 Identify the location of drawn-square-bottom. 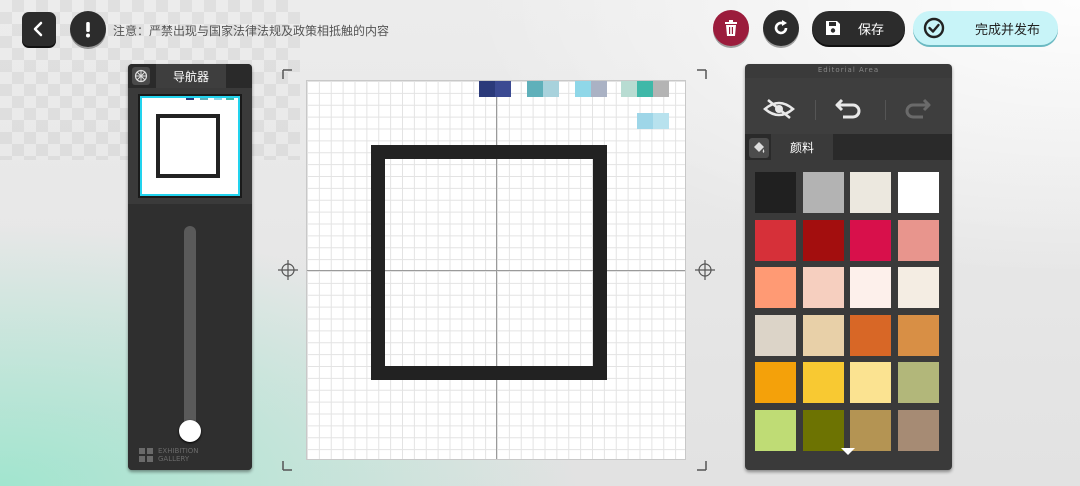
(489, 373).